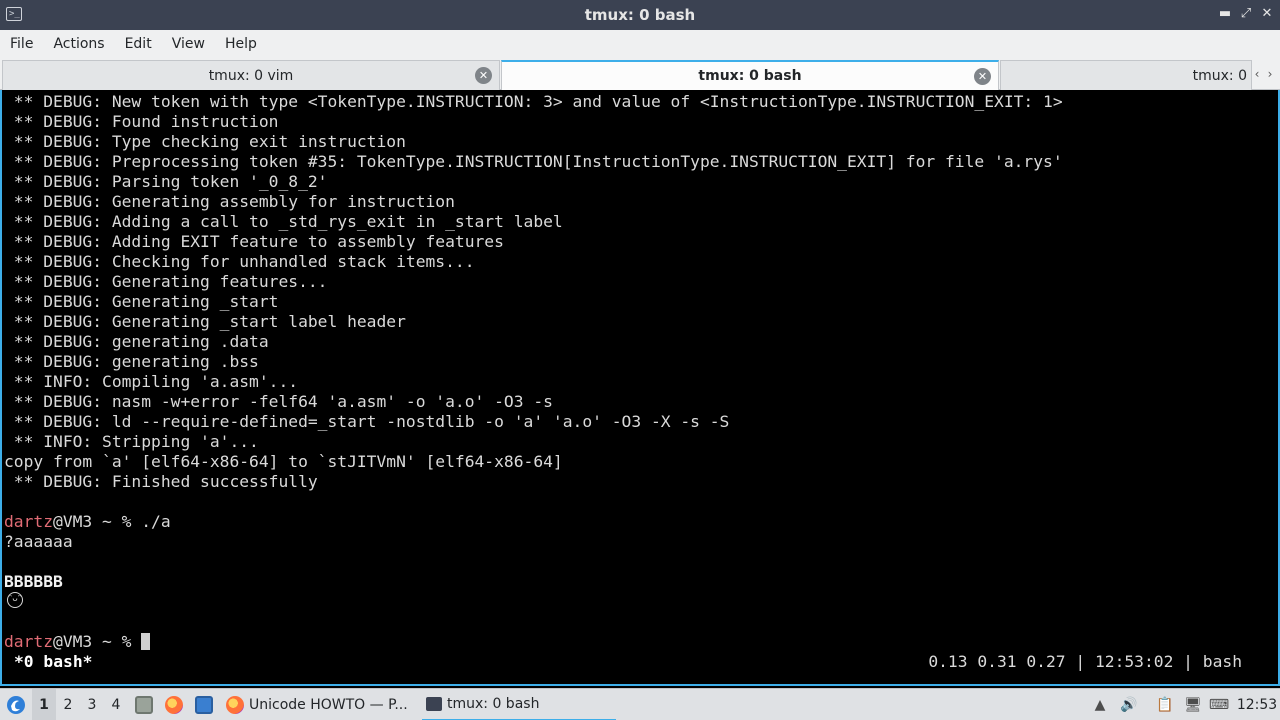 This screenshot has width=1280, height=720. I want to click on terminal-line: ** DEBUG: Type checking exit instruction, so click(205, 141).